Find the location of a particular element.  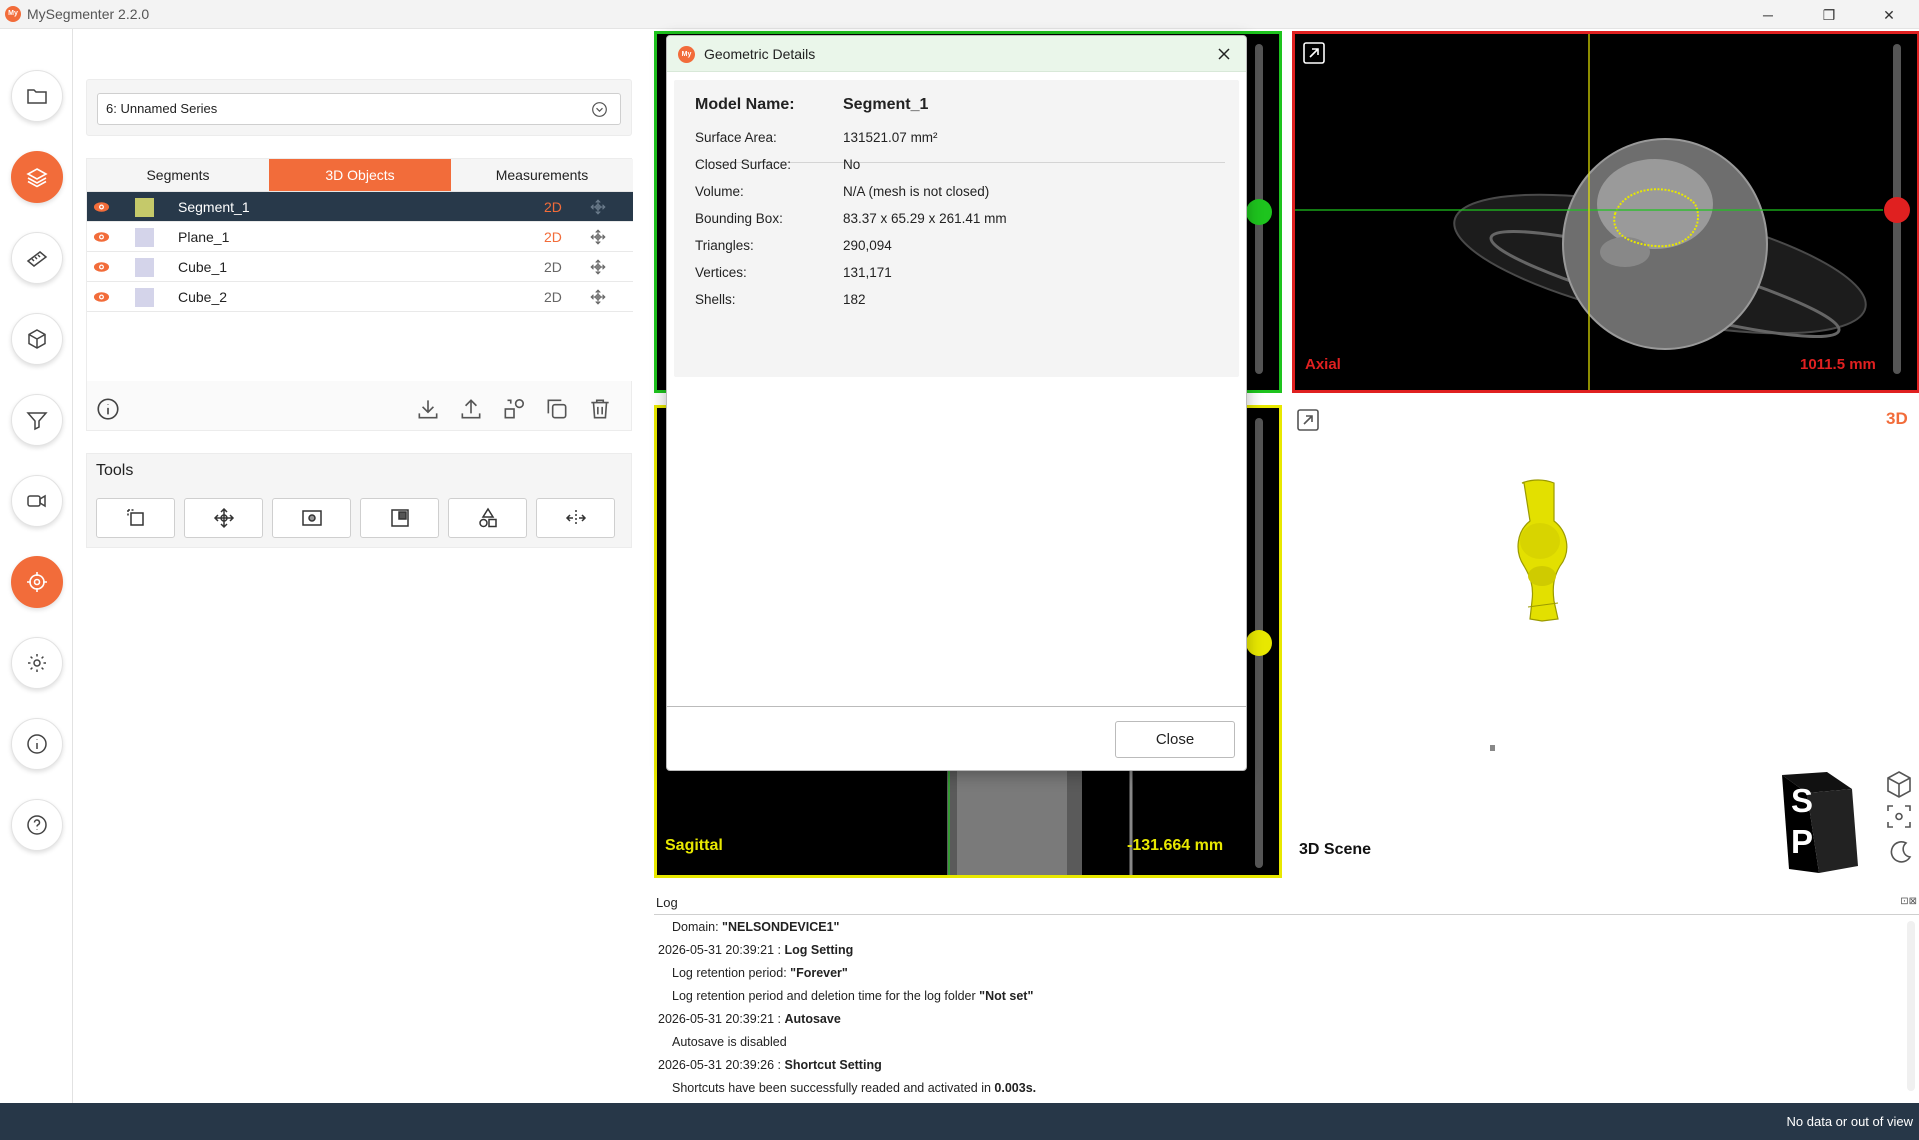

app-logo-icon: My is located at coordinates (13, 14).